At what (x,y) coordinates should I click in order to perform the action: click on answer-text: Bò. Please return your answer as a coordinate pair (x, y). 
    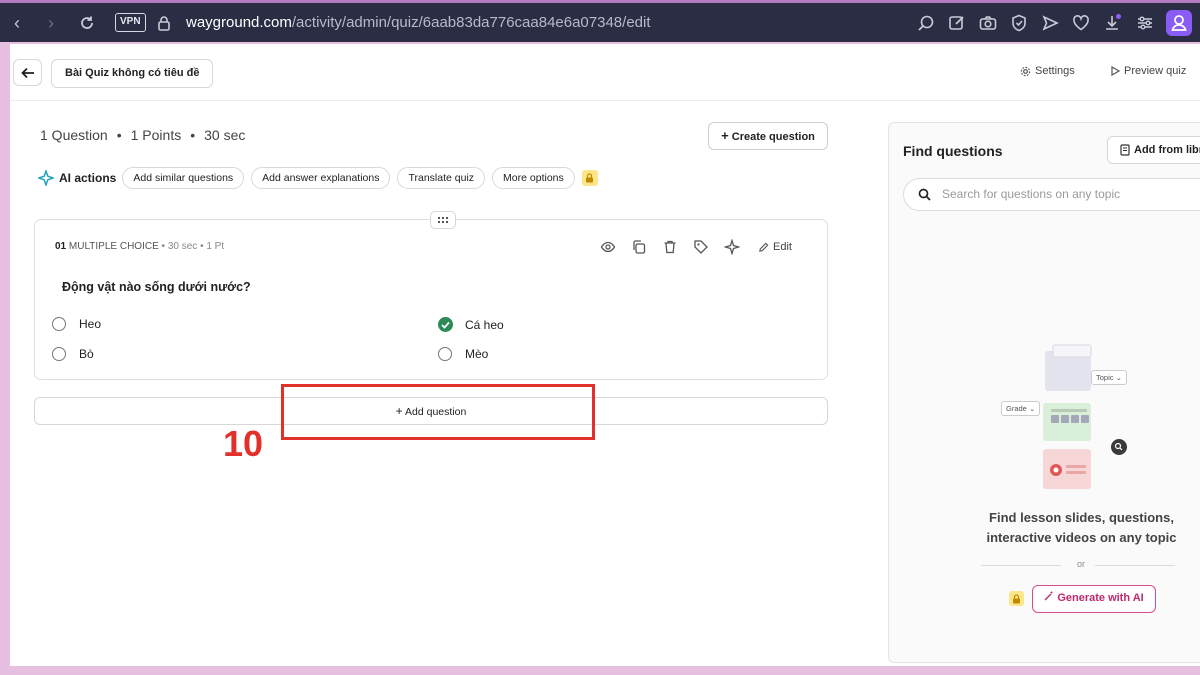
    Looking at the image, I should click on (86, 354).